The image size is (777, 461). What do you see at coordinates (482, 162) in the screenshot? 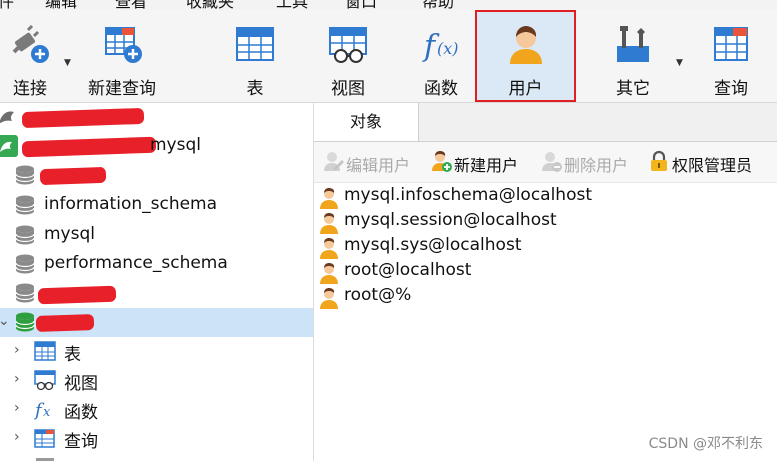
I see `new-user-button: 新建用户` at bounding box center [482, 162].